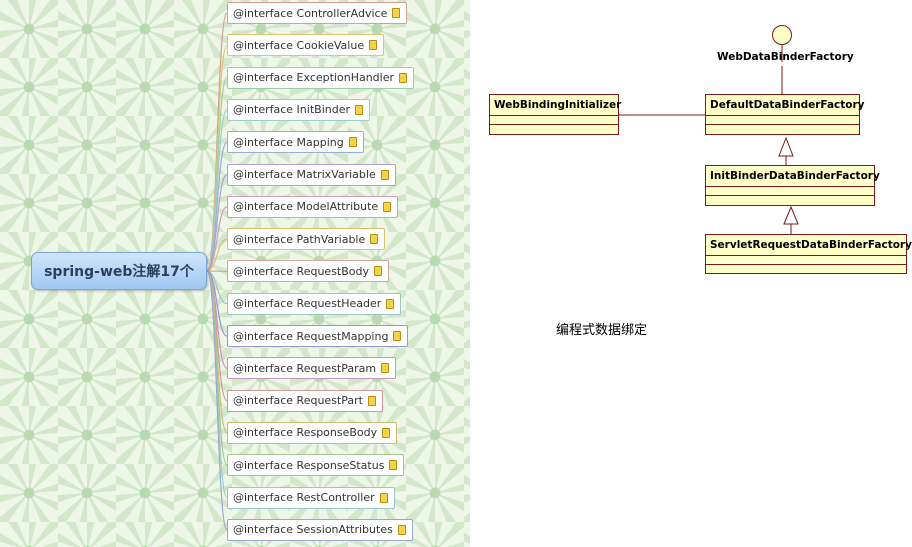 This screenshot has width=912, height=547. I want to click on mindmap-branch-node: @interface RequestParam, so click(312, 368).